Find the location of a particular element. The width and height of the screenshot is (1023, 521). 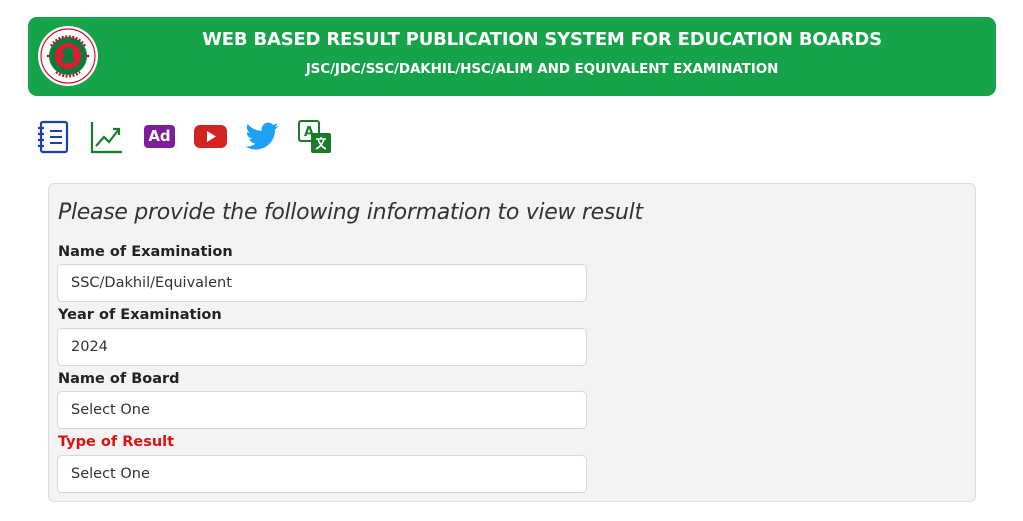

notebook-icon is located at coordinates (54, 137).